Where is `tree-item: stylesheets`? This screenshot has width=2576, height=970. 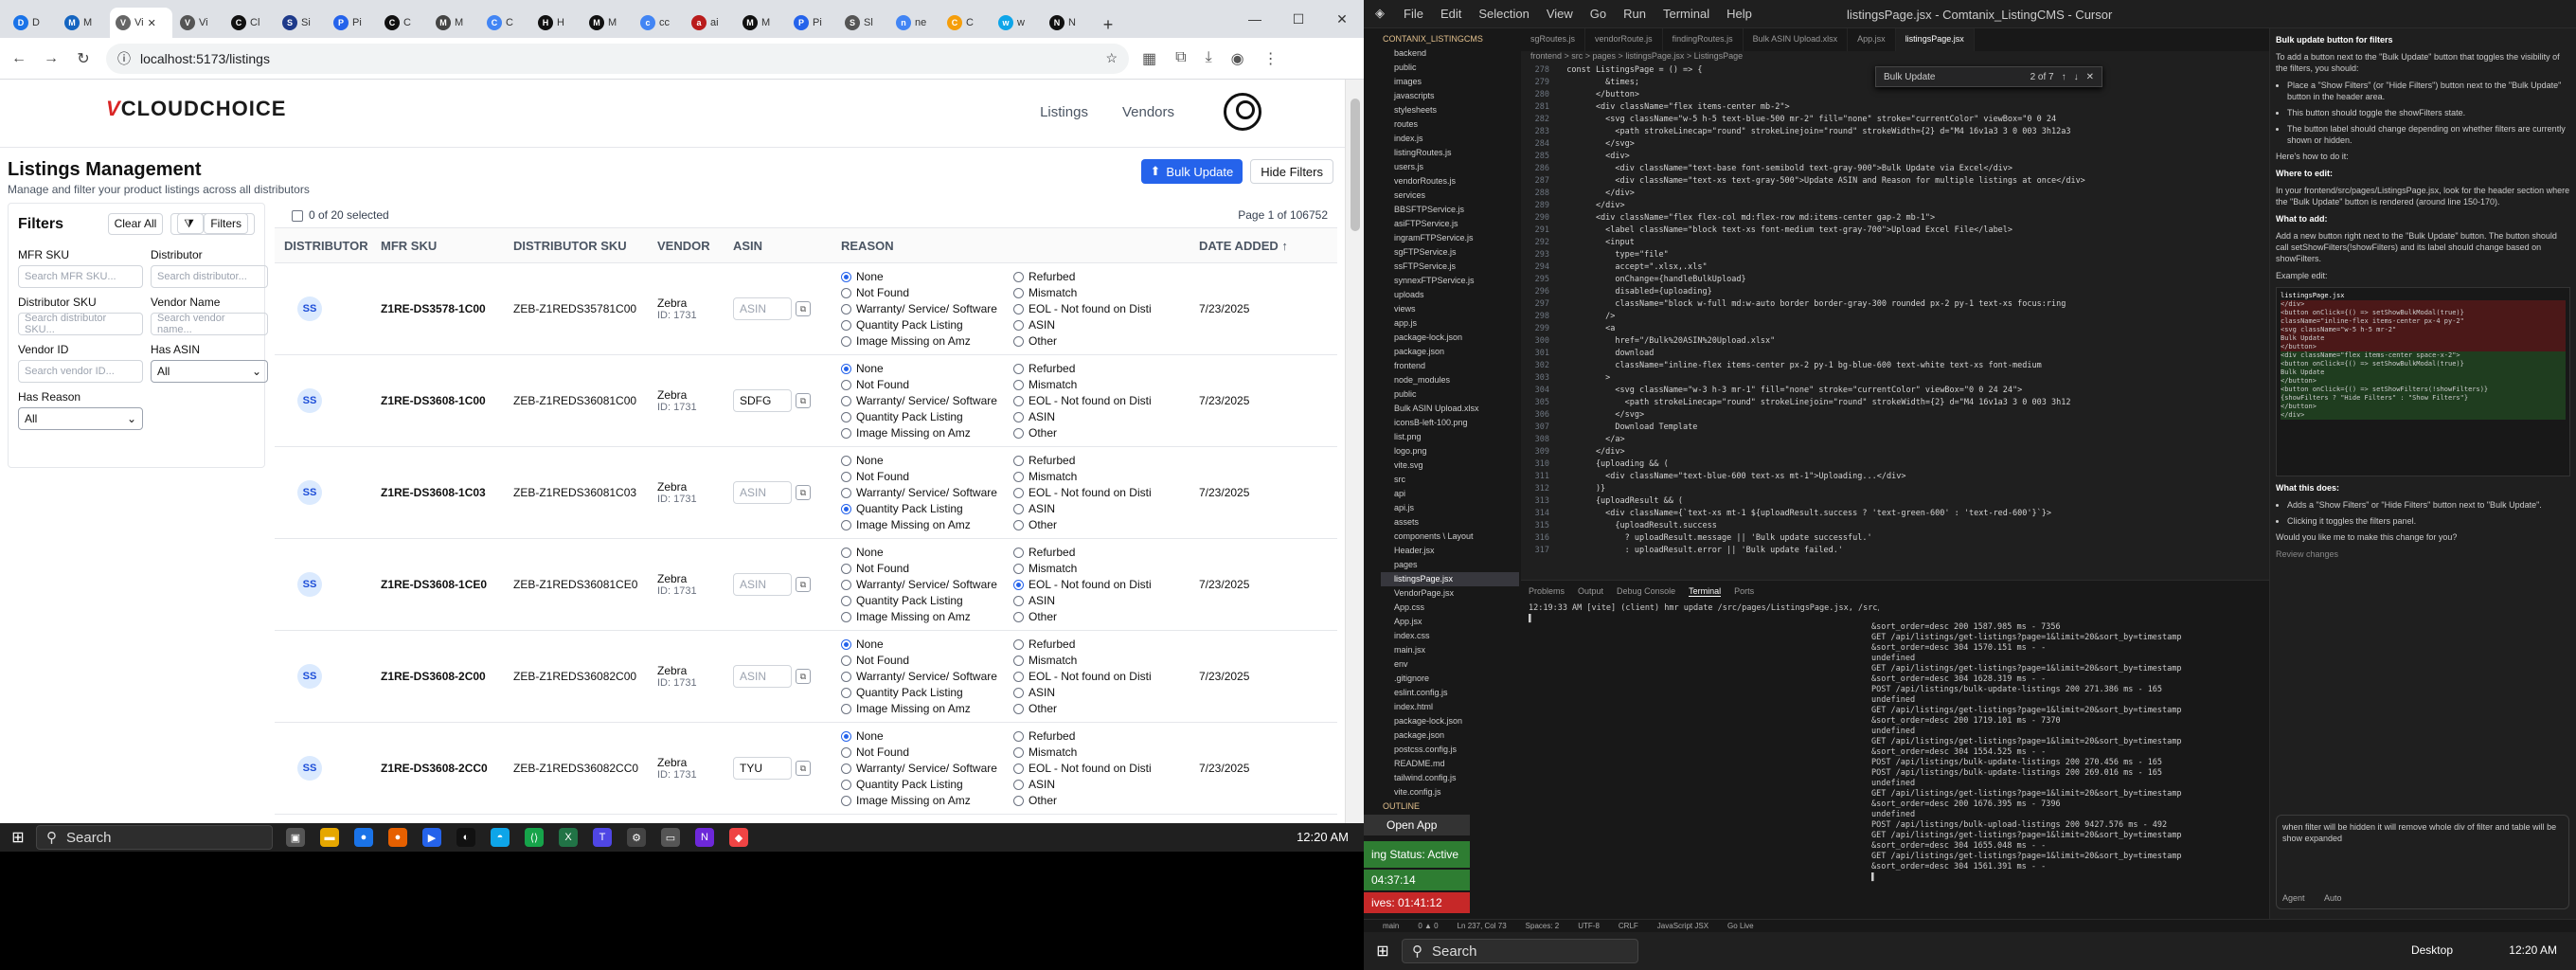
tree-item: stylesheets is located at coordinates (1450, 110).